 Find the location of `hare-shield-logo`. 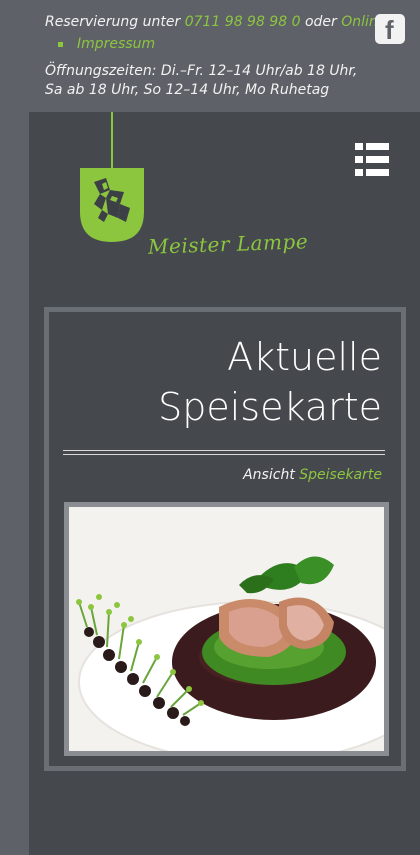

hare-shield-logo is located at coordinates (112, 205).